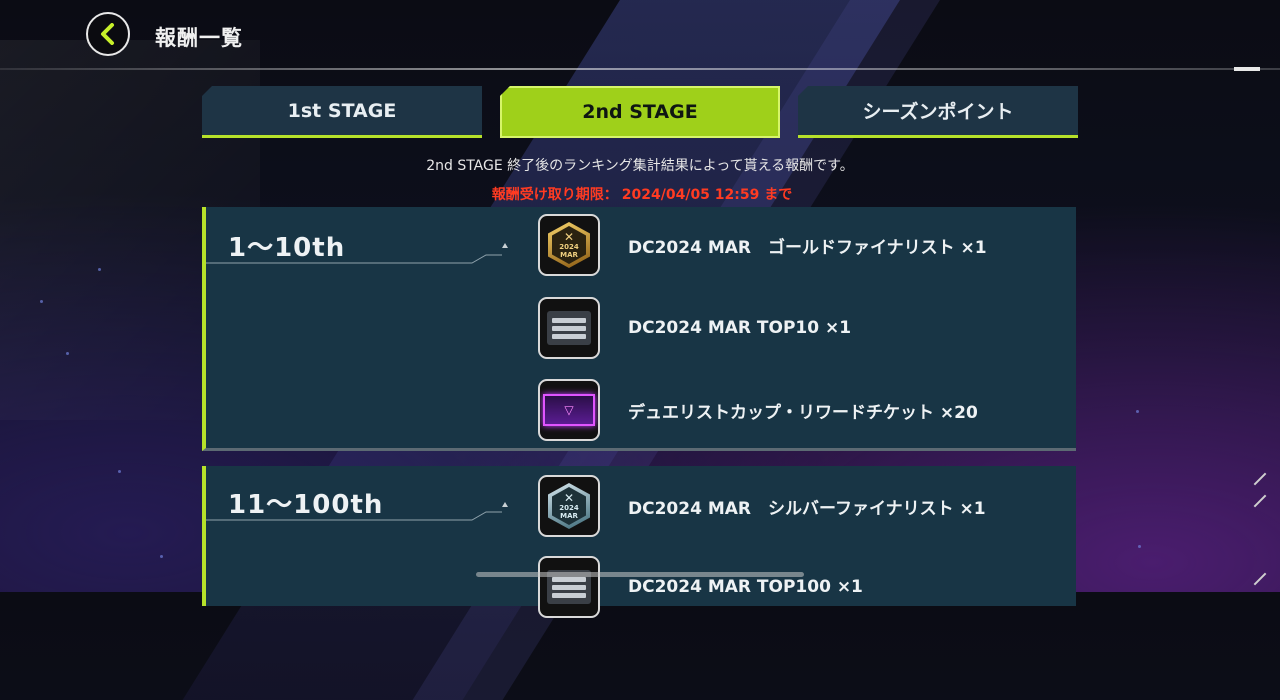  I want to click on deadline-text: 報酬受け取り期限： 2024/04/05 12:59 まで, so click(640, 194).